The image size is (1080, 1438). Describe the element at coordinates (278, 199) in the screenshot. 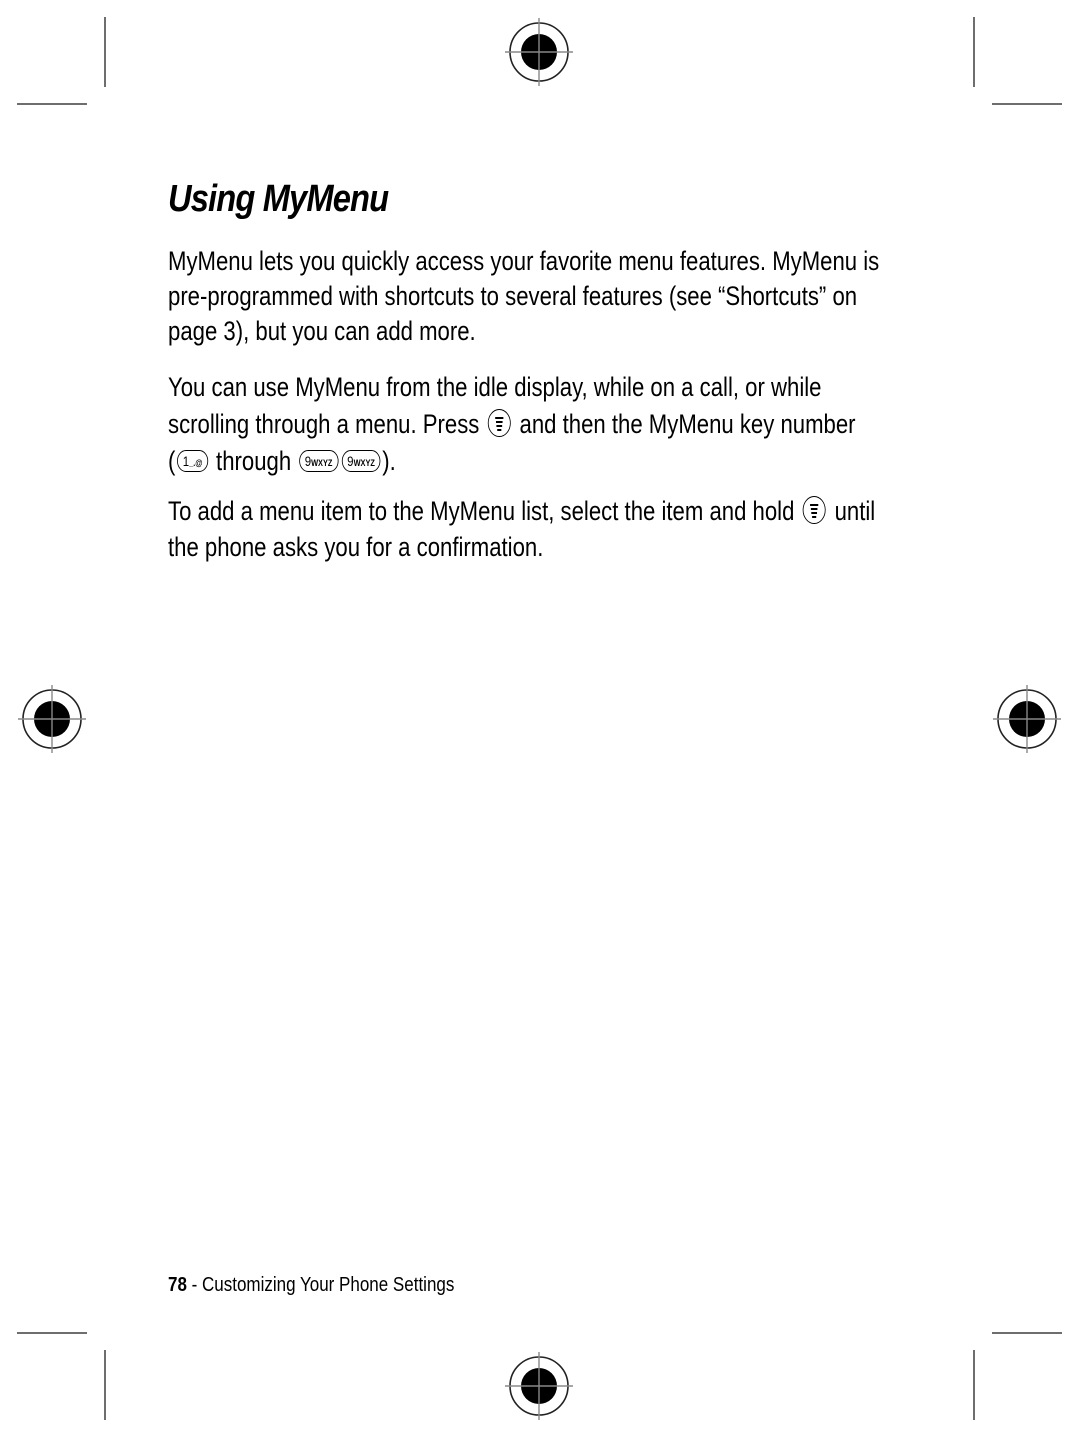

I see `page-title: Using MyMenu` at that location.